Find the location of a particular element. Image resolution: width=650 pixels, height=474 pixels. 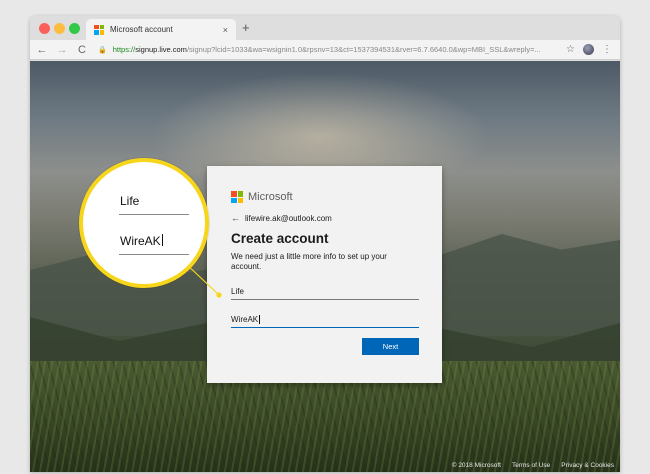

zoom-first-name-underline is located at coordinates (154, 214).